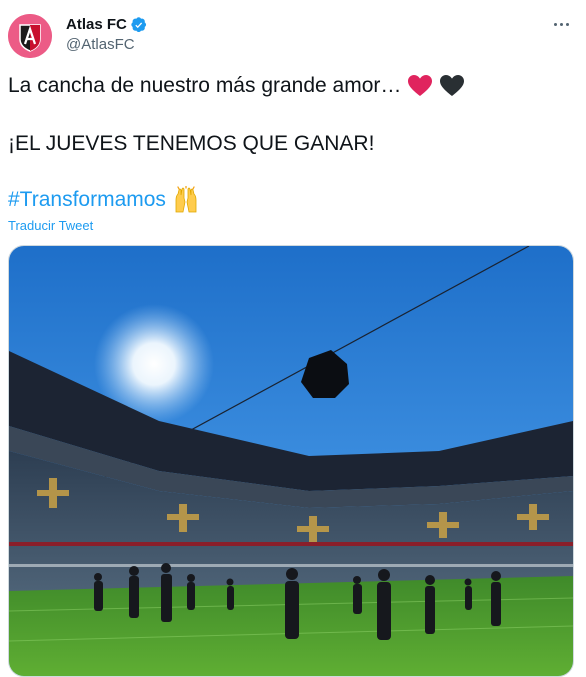 This screenshot has width=586, height=677. Describe the element at coordinates (420, 85) in the screenshot. I see `red-heart-icon` at that location.